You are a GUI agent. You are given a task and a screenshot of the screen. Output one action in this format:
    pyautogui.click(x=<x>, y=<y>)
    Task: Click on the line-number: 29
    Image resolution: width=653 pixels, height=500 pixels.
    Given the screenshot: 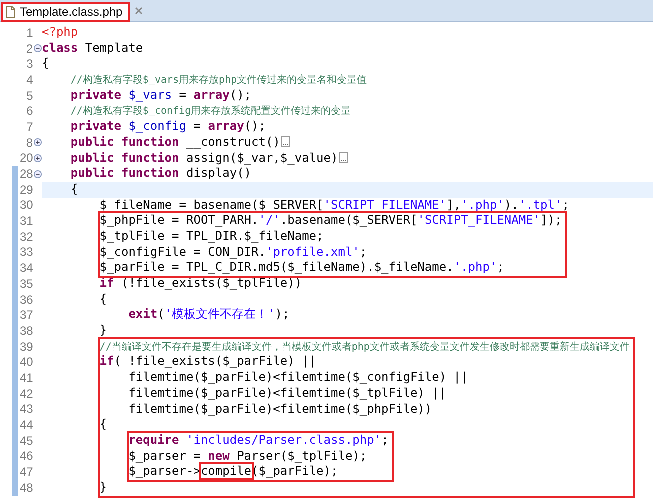 What is the action you would take?
    pyautogui.click(x=27, y=189)
    